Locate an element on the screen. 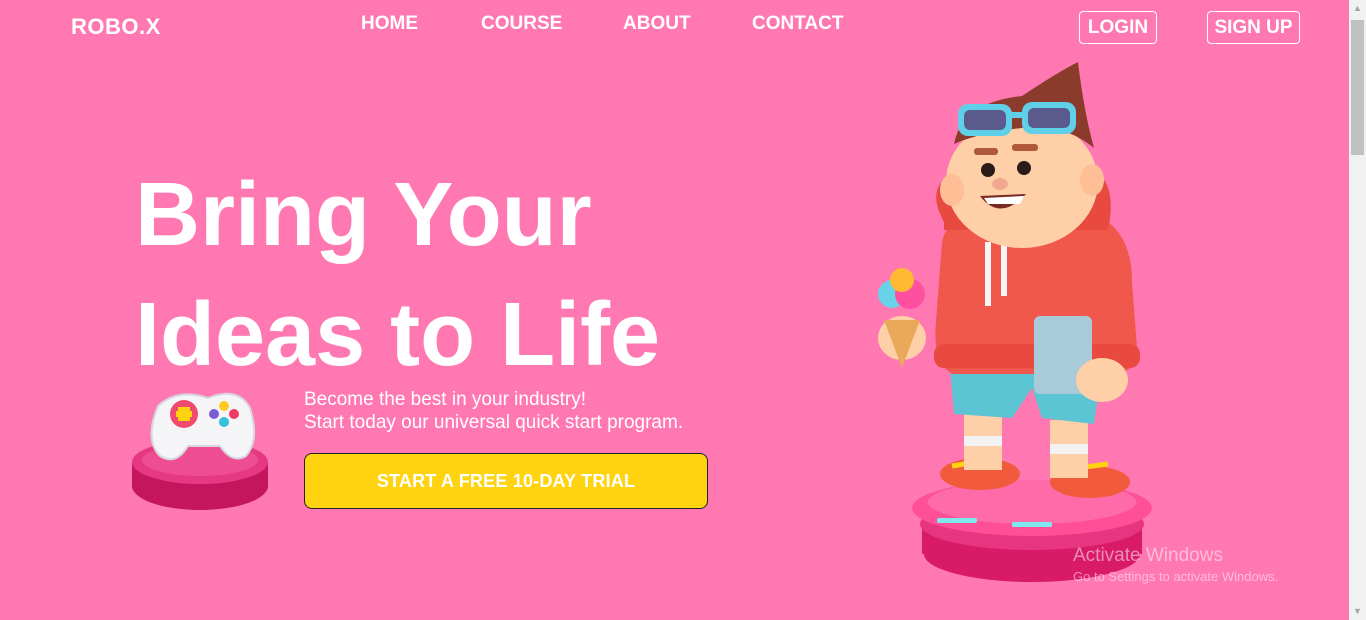 The width and height of the screenshot is (1366, 620). nav-contact: CONTACT is located at coordinates (797, 24).